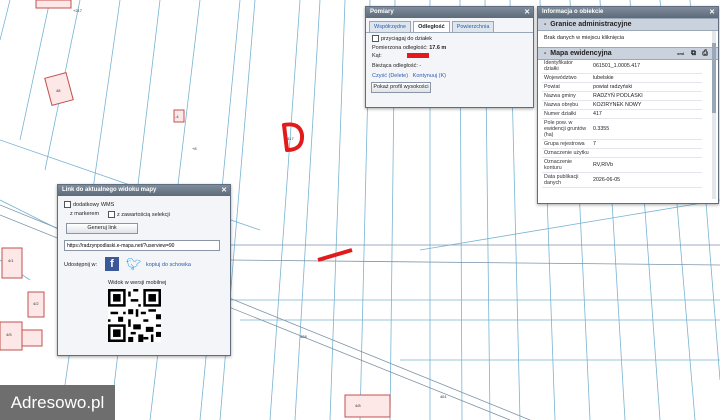  What do you see at coordinates (137, 283) in the screenshot?
I see `mobile-view-label: Widok w wersji mobilnej` at bounding box center [137, 283].